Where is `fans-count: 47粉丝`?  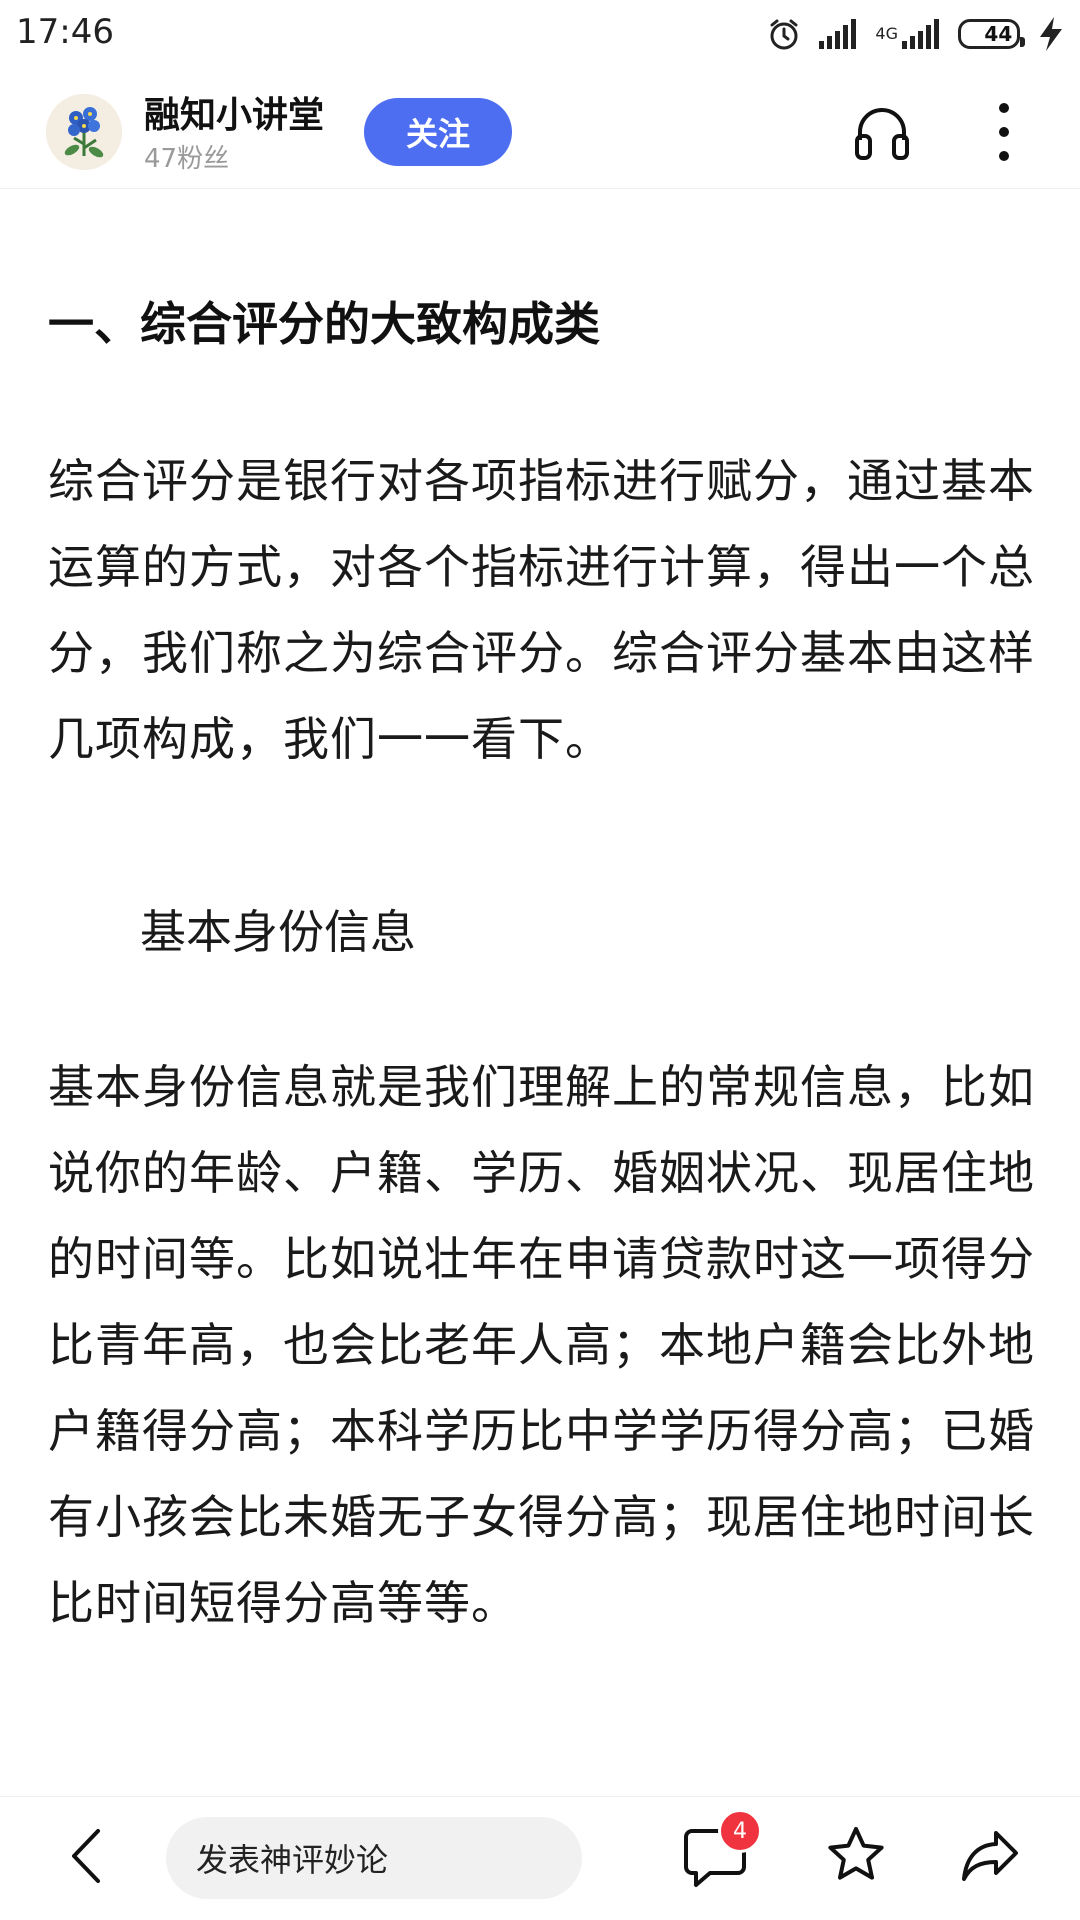
fans-count: 47粉丝 is located at coordinates (187, 159).